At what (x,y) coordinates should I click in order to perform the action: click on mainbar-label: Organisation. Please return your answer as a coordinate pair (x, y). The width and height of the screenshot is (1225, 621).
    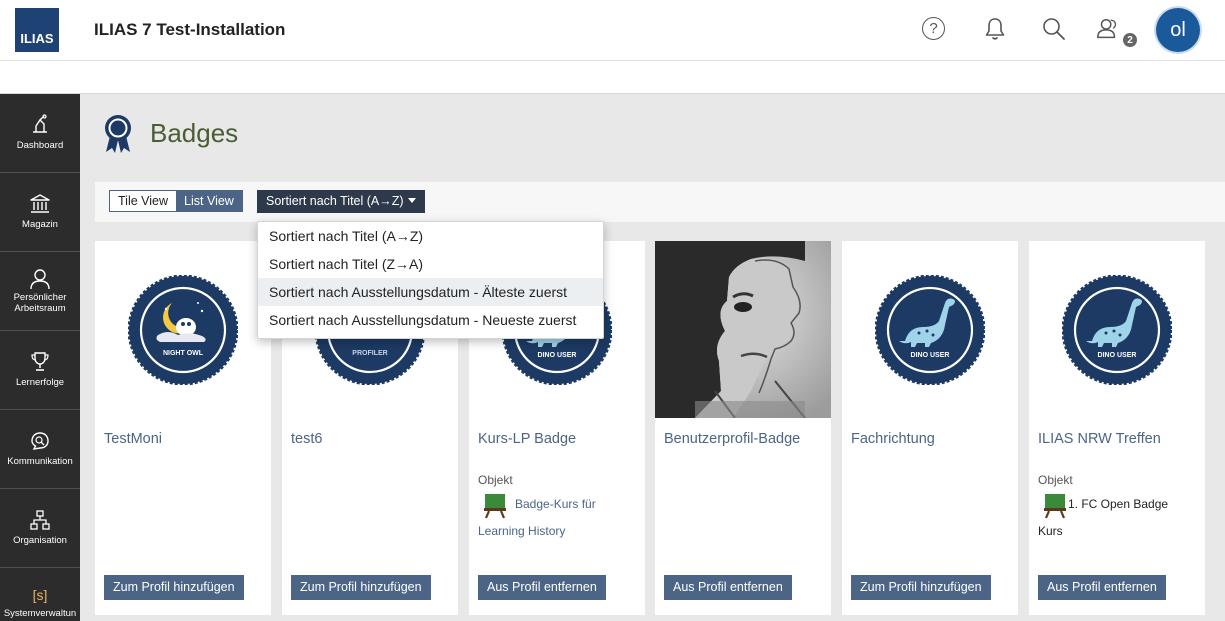
    Looking at the image, I should click on (40, 540).